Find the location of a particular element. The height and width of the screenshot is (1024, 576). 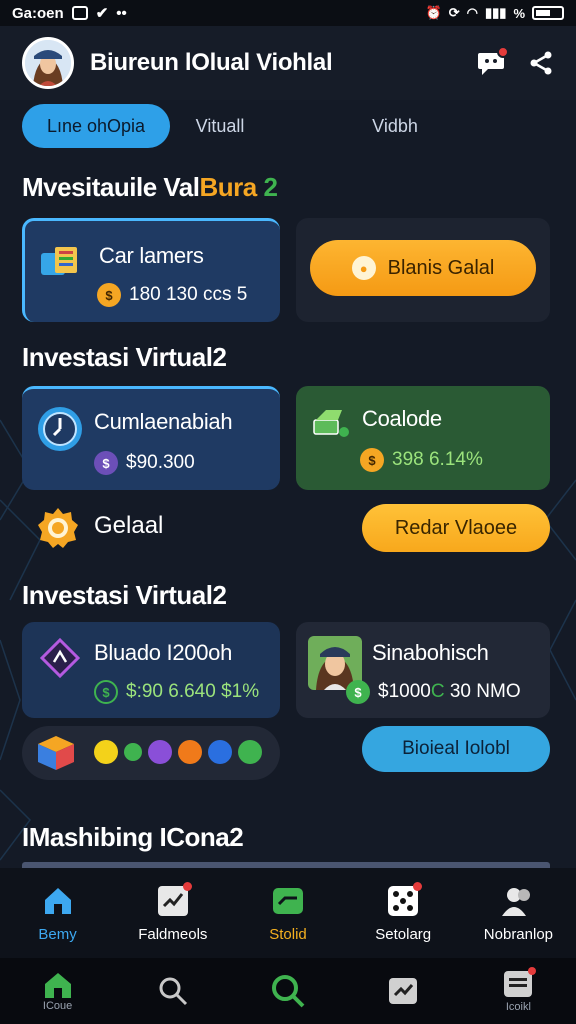

tab-vidbh: Vidbh is located at coordinates (395, 126).